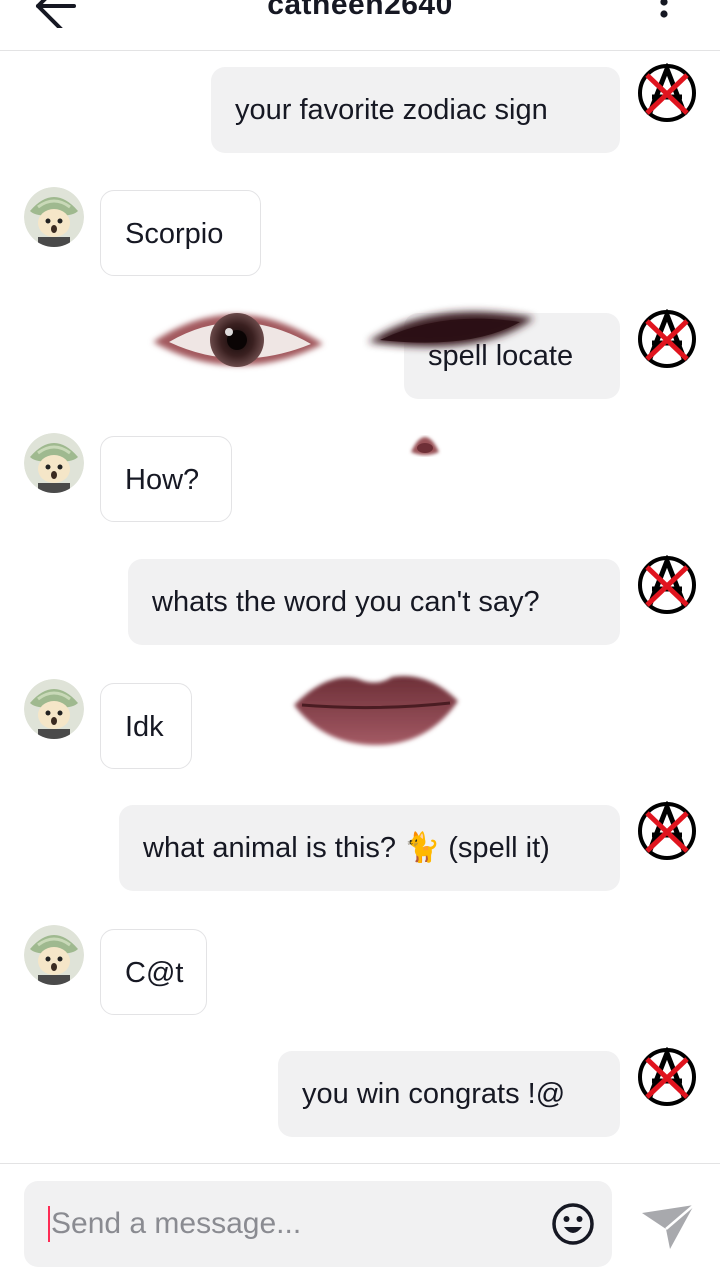 Image resolution: width=720 pixels, height=1281 pixels. Describe the element at coordinates (449, 1094) in the screenshot. I see `message-bubble-sent: you win congrats !@` at that location.